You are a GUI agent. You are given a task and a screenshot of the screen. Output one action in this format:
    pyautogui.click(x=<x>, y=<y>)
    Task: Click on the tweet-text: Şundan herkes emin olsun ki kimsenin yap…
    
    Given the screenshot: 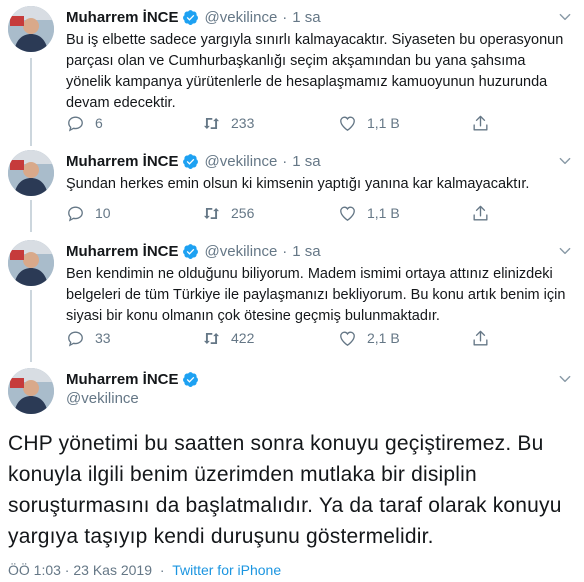 What is the action you would take?
    pyautogui.click(x=298, y=184)
    